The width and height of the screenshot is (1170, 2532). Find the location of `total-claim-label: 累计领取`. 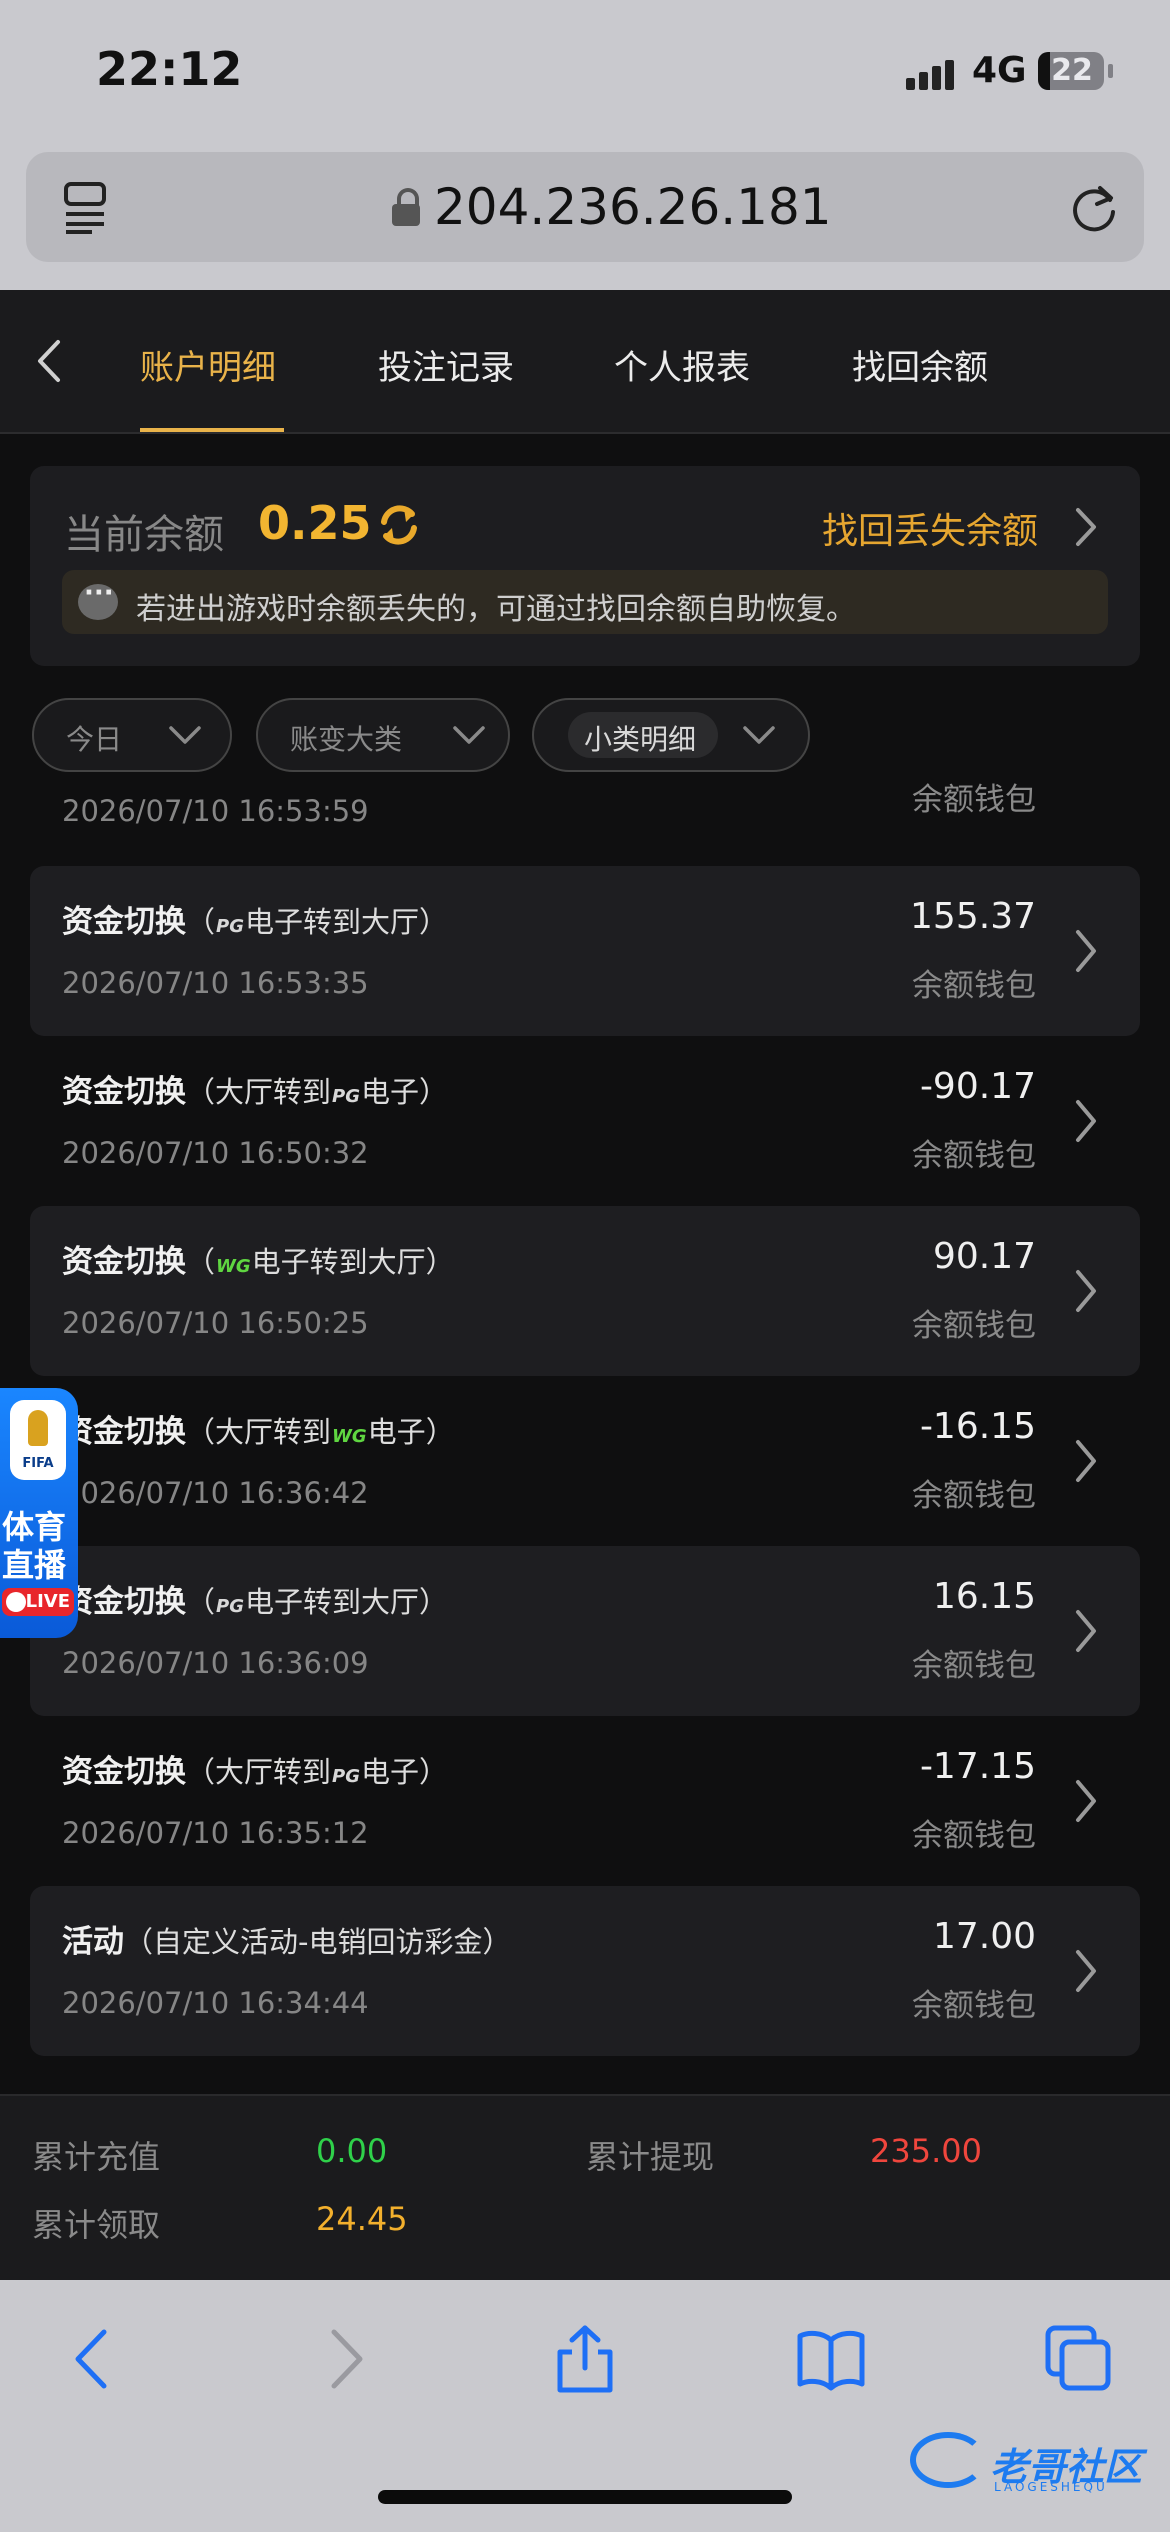

total-claim-label: 累计领取 is located at coordinates (96, 2225).